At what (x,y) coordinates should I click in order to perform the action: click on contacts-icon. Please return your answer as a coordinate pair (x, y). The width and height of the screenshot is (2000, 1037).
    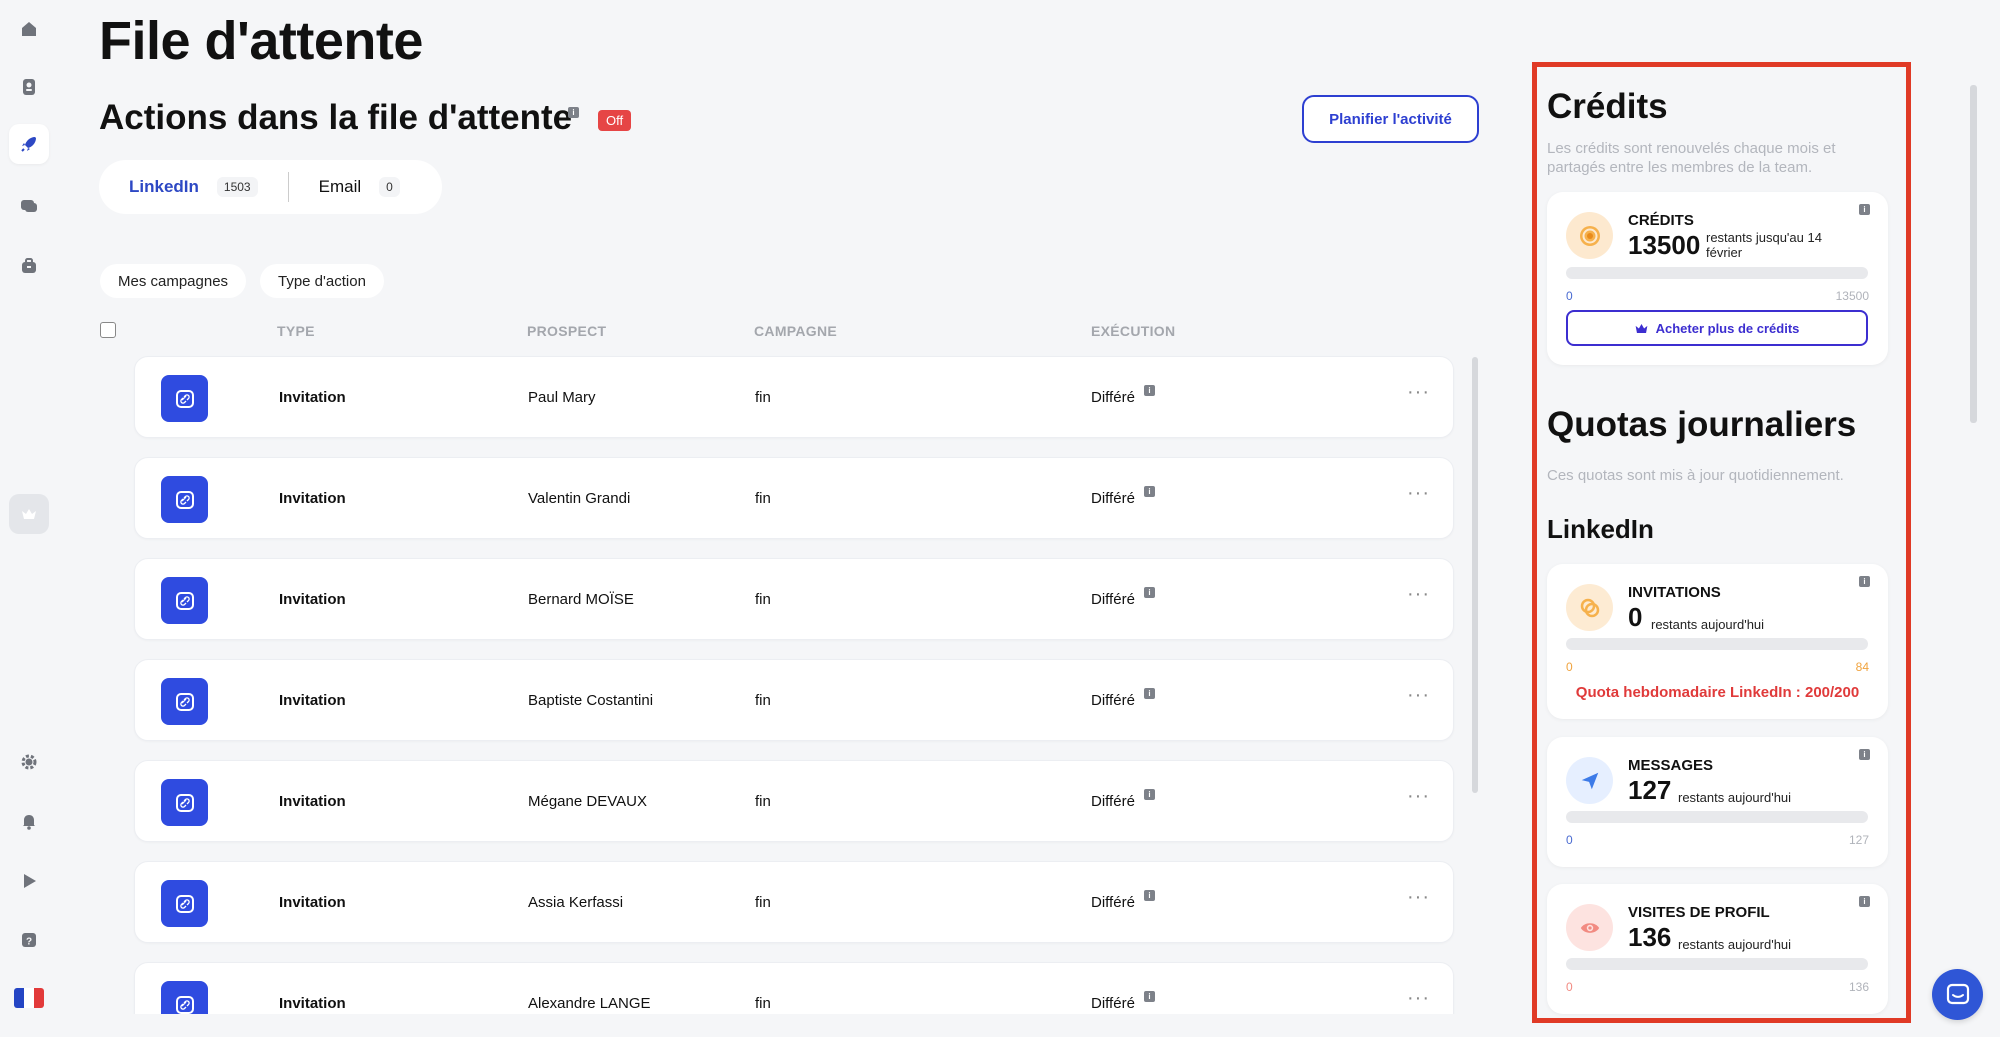
    Looking at the image, I should click on (29, 87).